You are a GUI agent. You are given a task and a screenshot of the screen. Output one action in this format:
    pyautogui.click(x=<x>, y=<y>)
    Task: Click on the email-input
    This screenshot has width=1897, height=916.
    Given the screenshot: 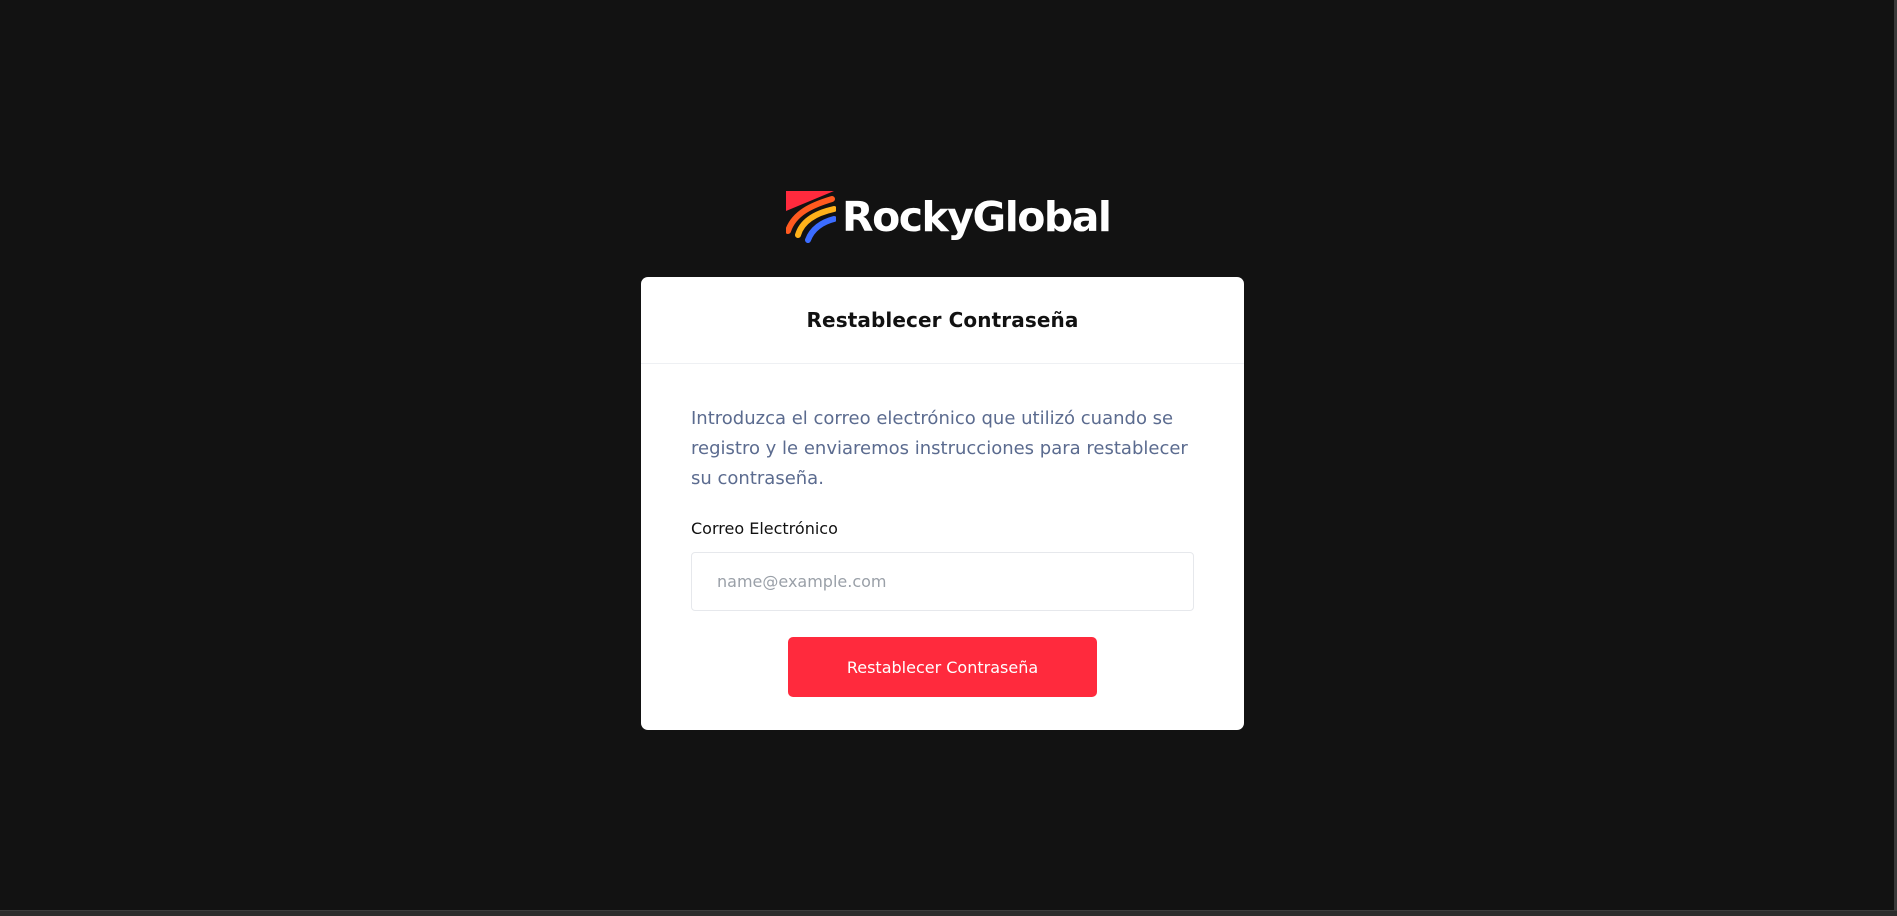 What is the action you would take?
    pyautogui.click(x=942, y=581)
    